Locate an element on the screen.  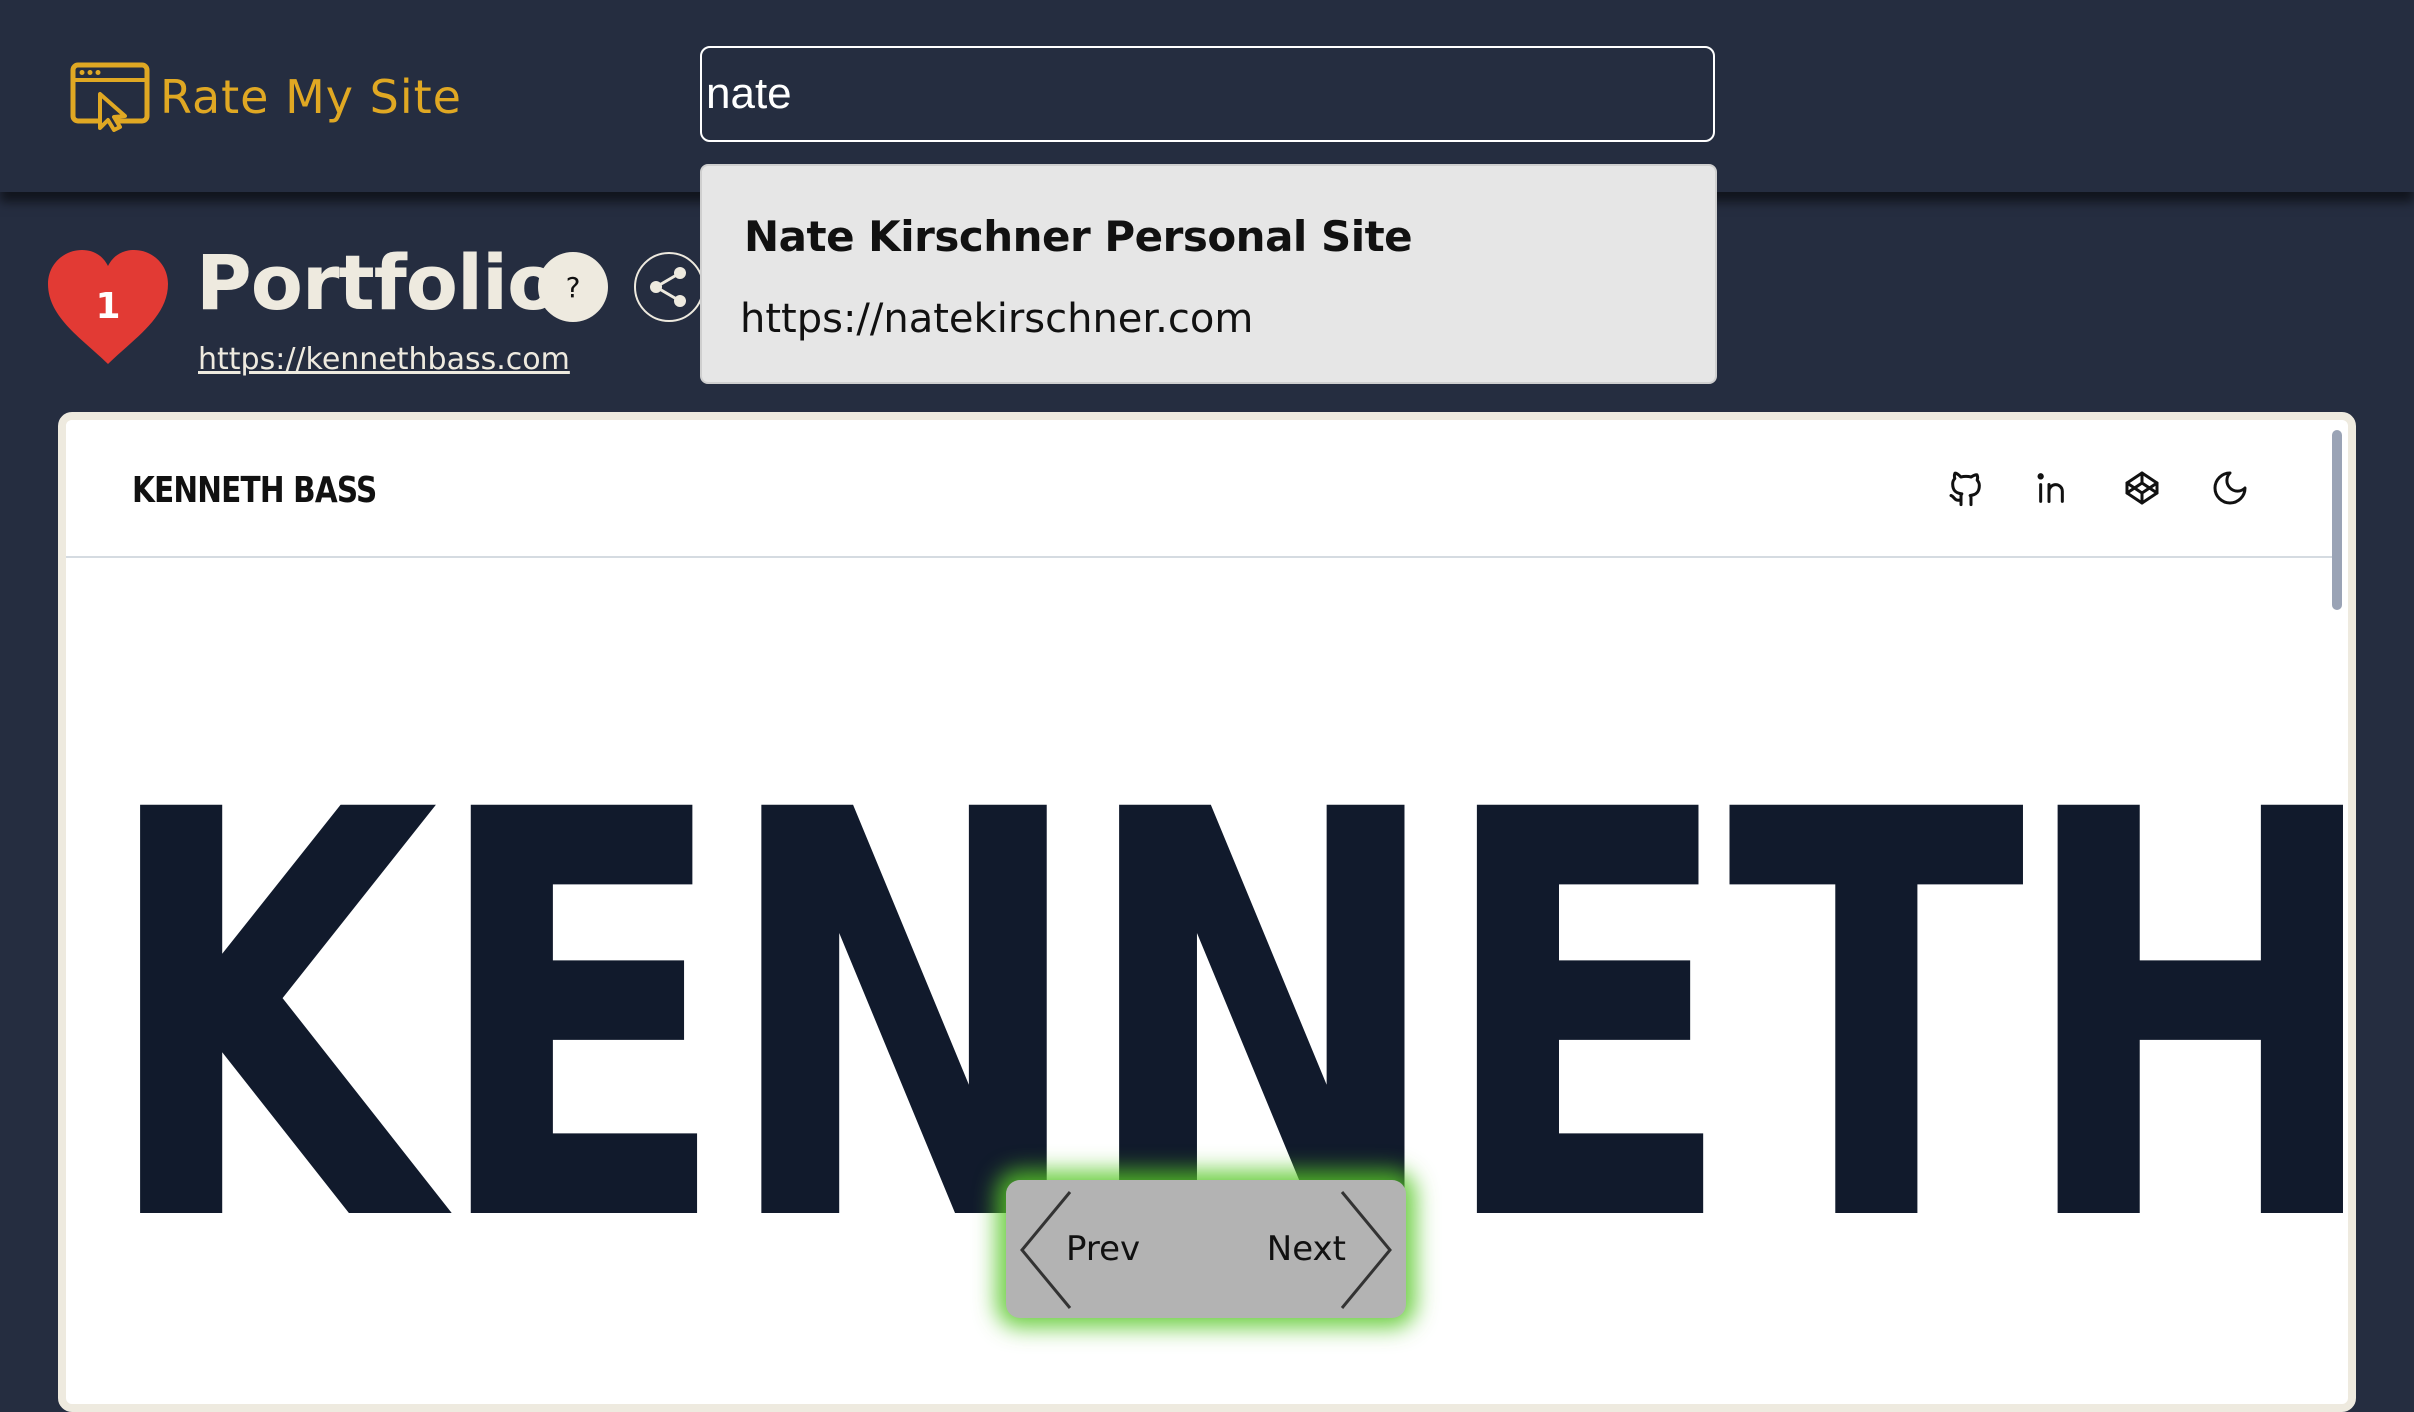
site-url-link: https://kennethbass.com is located at coordinates (384, 359).